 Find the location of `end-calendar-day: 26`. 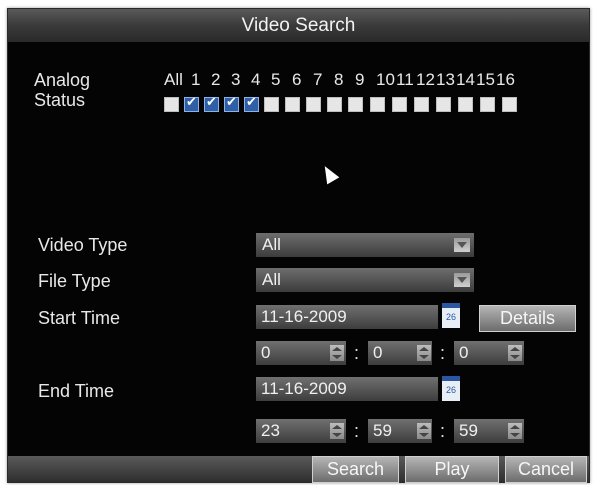

end-calendar-day: 26 is located at coordinates (450, 390).